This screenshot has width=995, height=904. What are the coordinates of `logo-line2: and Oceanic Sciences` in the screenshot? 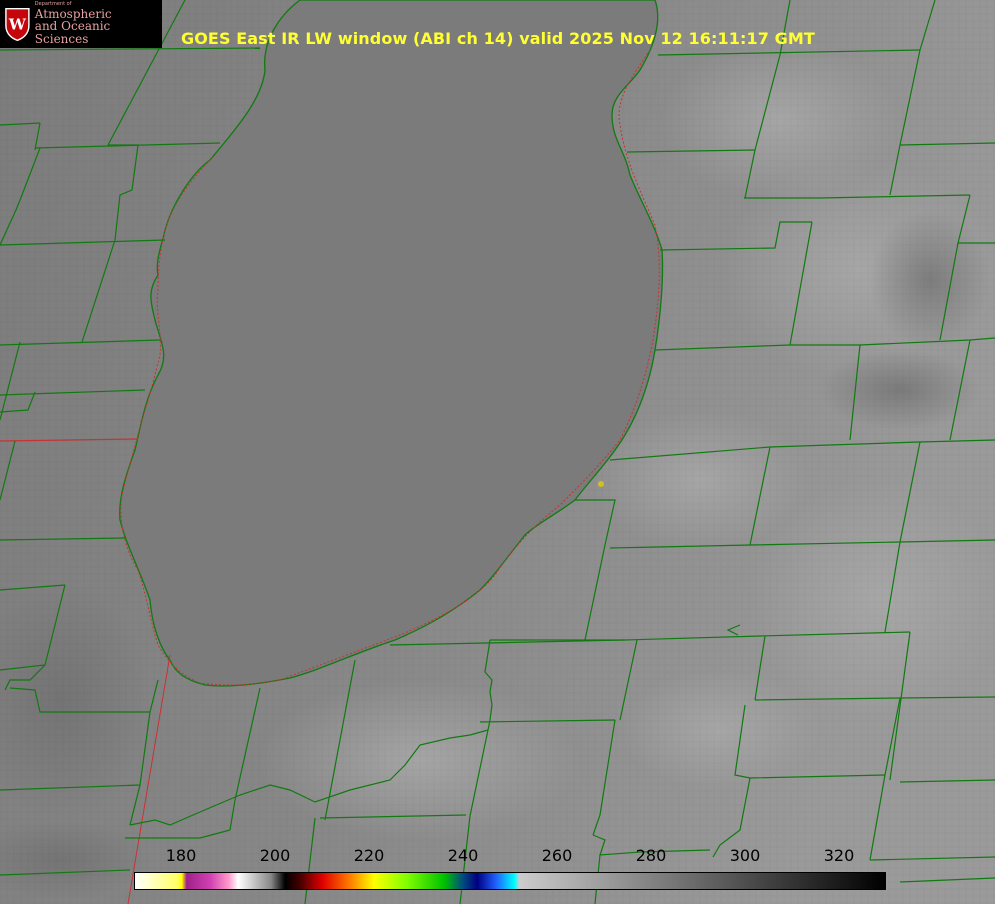 It's located at (72, 32).